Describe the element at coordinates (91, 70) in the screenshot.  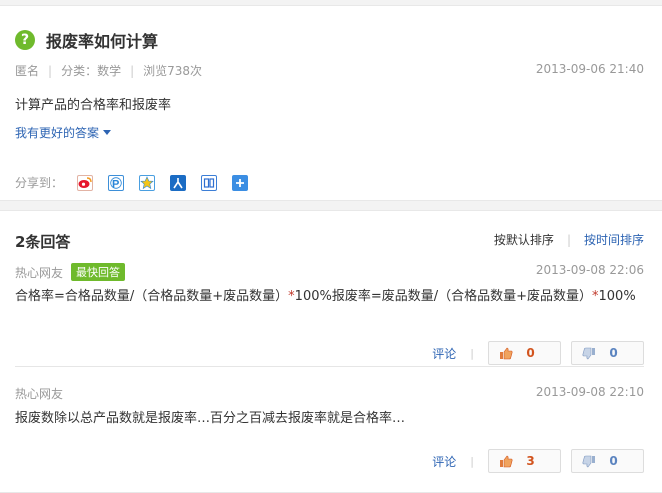
I see `question-category: 分类：数学` at that location.